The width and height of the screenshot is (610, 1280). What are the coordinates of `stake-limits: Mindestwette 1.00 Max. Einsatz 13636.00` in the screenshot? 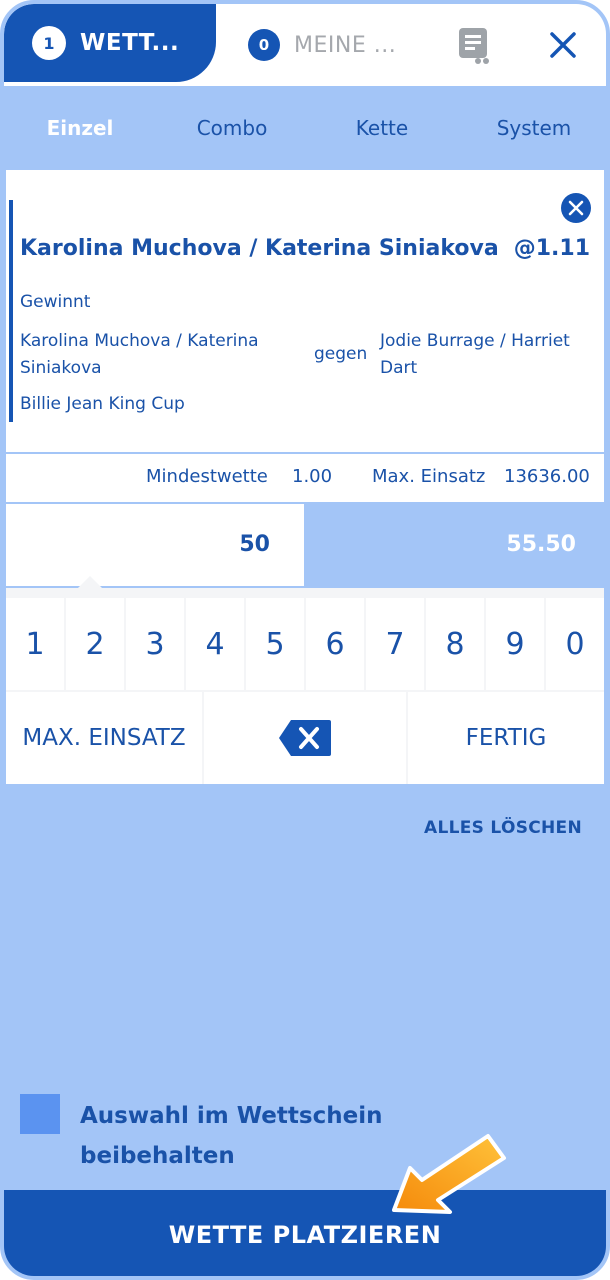 It's located at (305, 478).